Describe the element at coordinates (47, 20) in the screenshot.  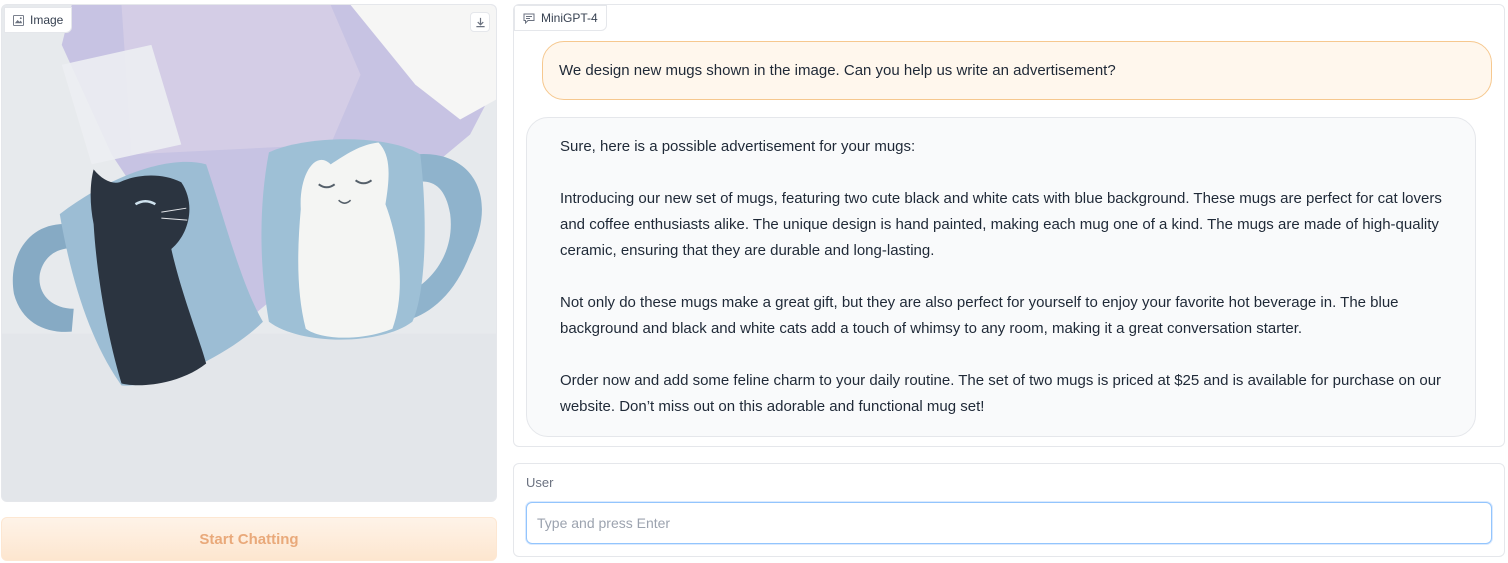
I see `image-label-text: Image` at that location.